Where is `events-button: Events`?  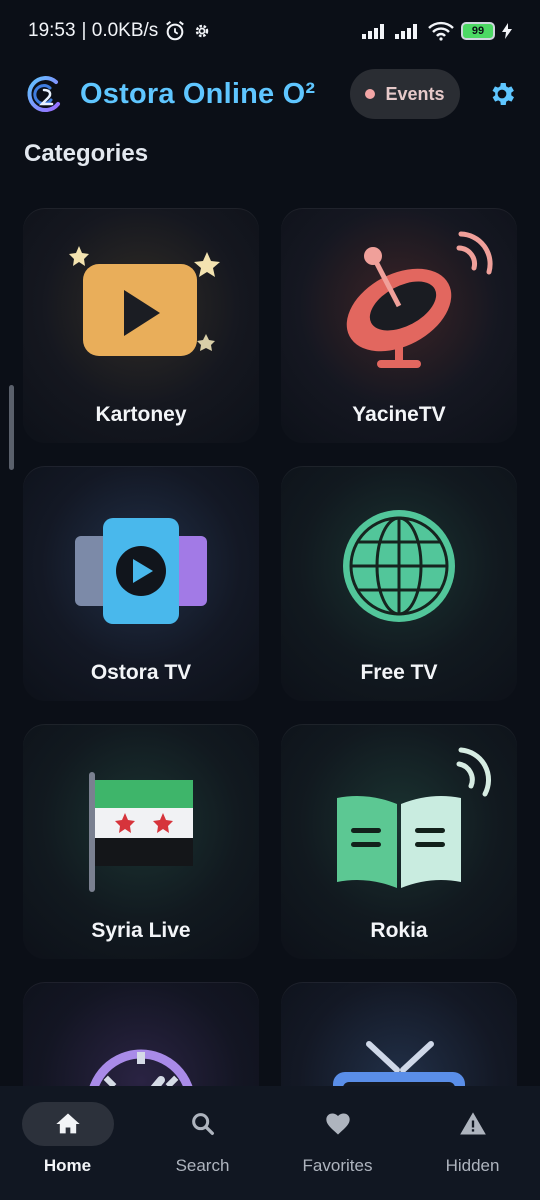
events-button: Events is located at coordinates (405, 94).